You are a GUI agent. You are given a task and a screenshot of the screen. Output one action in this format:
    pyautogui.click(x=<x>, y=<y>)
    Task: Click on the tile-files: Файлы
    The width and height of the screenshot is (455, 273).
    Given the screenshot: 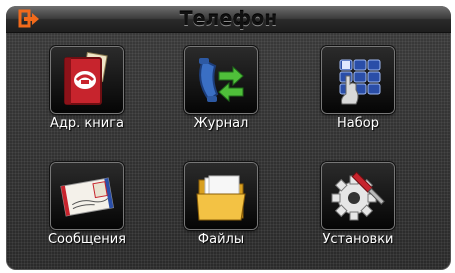 What is the action you would take?
    pyautogui.click(x=221, y=204)
    